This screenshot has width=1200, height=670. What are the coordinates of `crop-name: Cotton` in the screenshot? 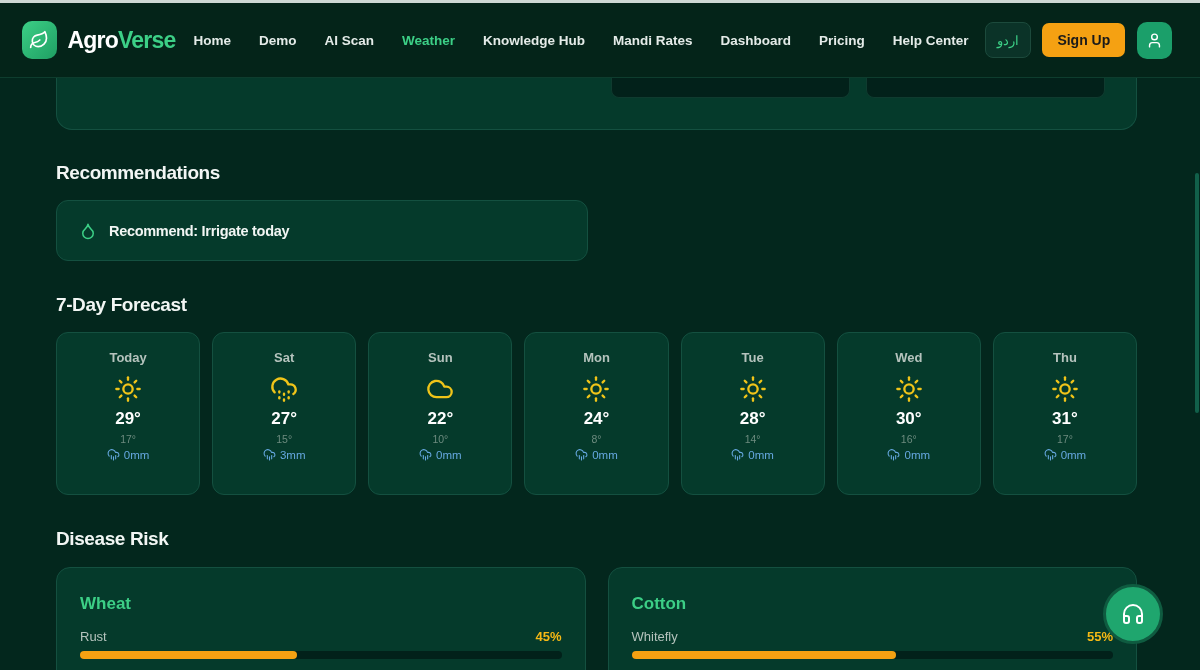 It's located at (659, 604).